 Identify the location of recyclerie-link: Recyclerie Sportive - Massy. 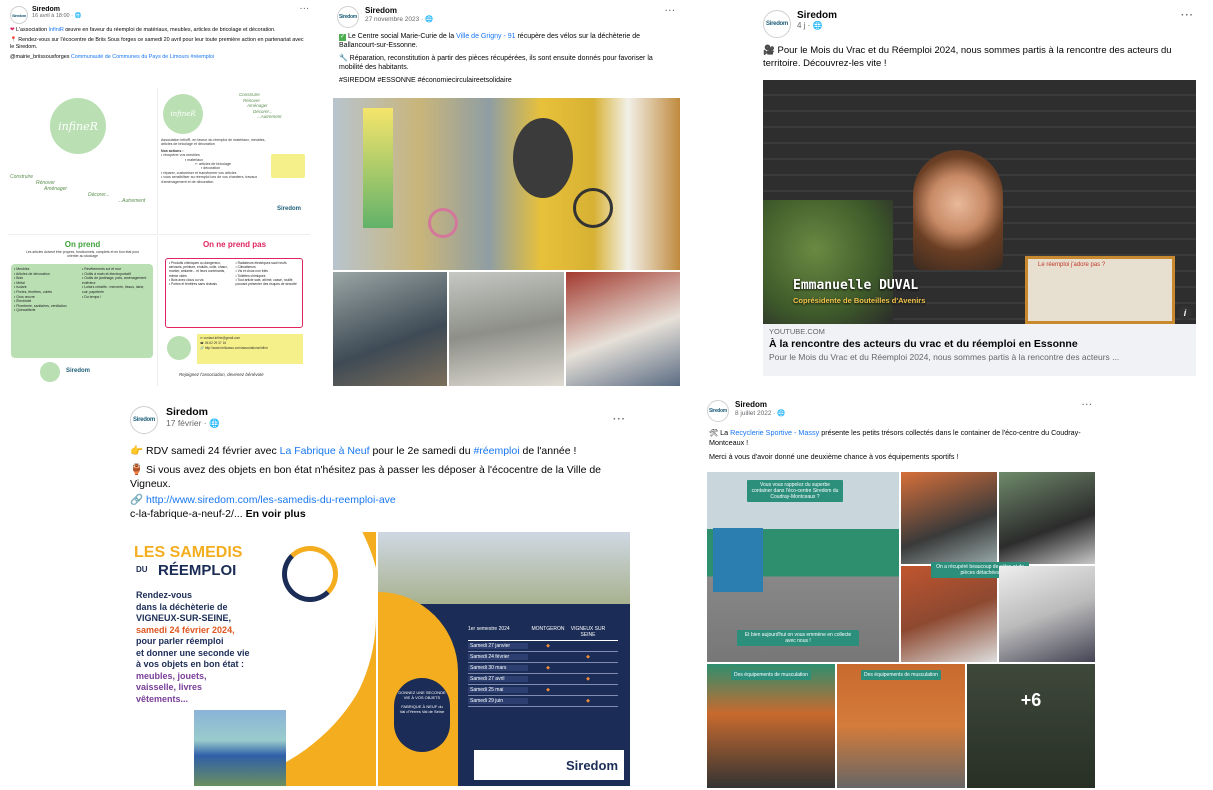
(774, 432).